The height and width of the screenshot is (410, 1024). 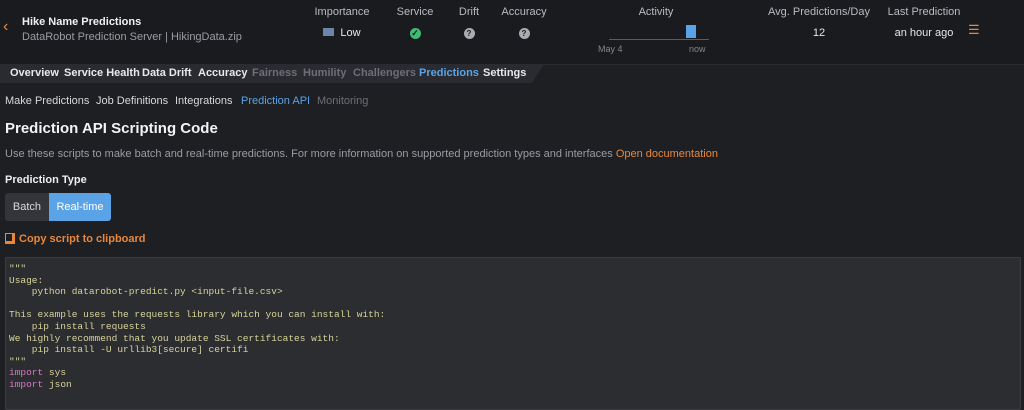 I want to click on service-label: Service, so click(x=415, y=12).